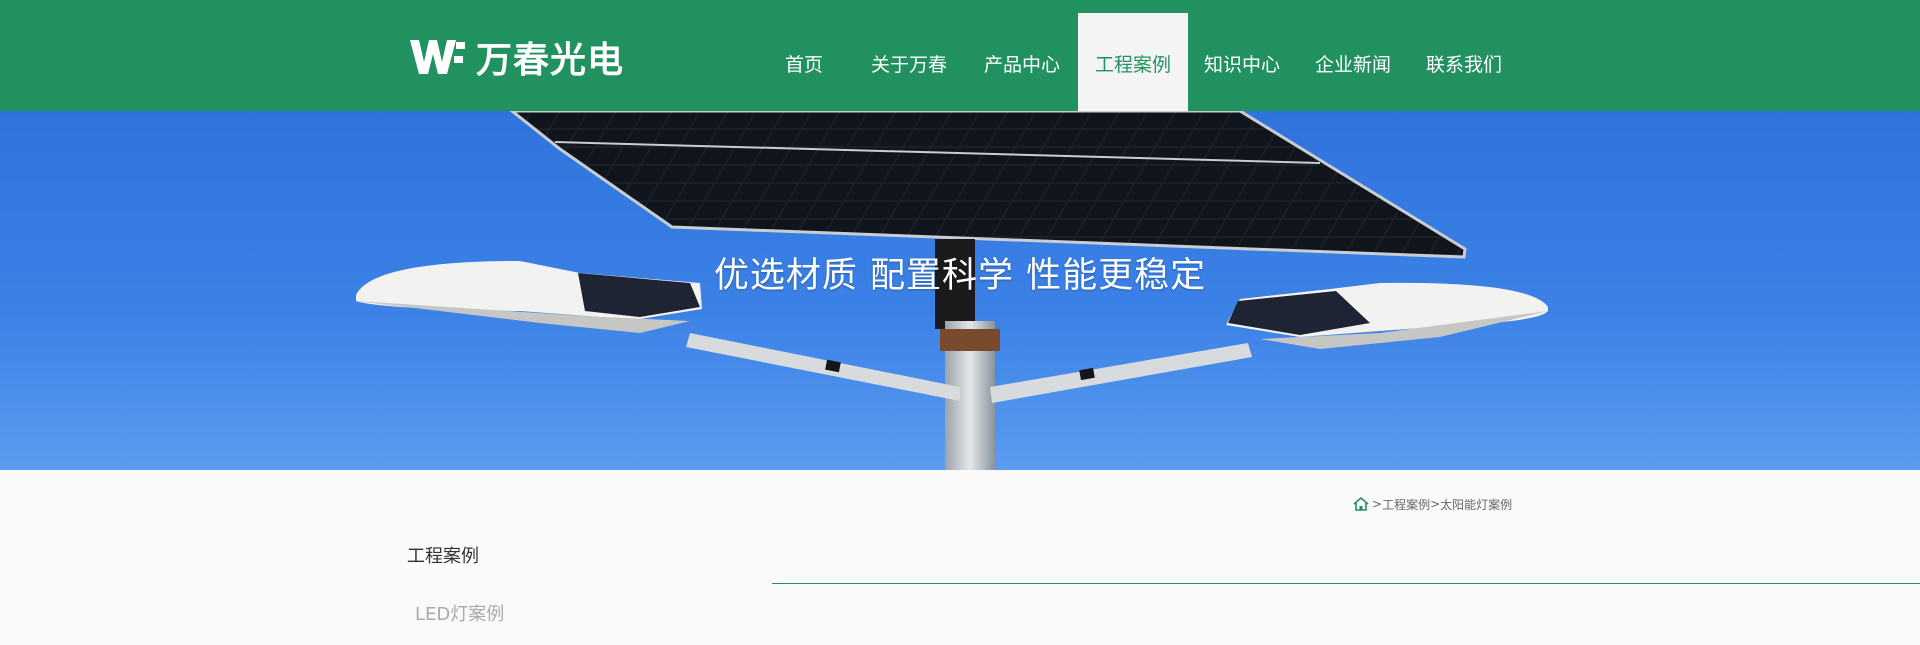 The image size is (1920, 645). Describe the element at coordinates (909, 62) in the screenshot. I see `nav-item-about: 关于万春` at that location.